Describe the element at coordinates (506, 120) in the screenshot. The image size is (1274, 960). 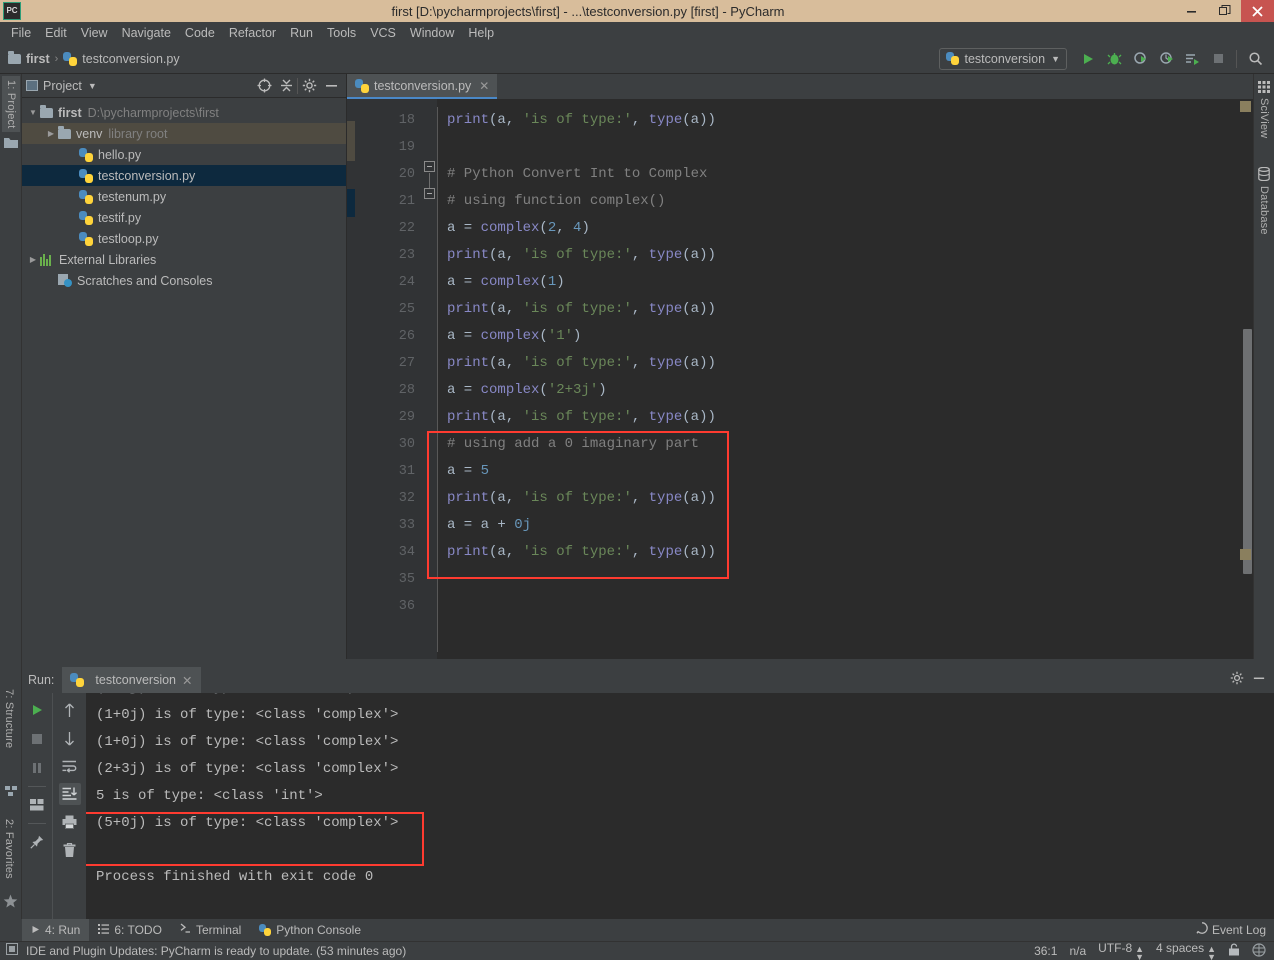
I see `token: (a,` at that location.